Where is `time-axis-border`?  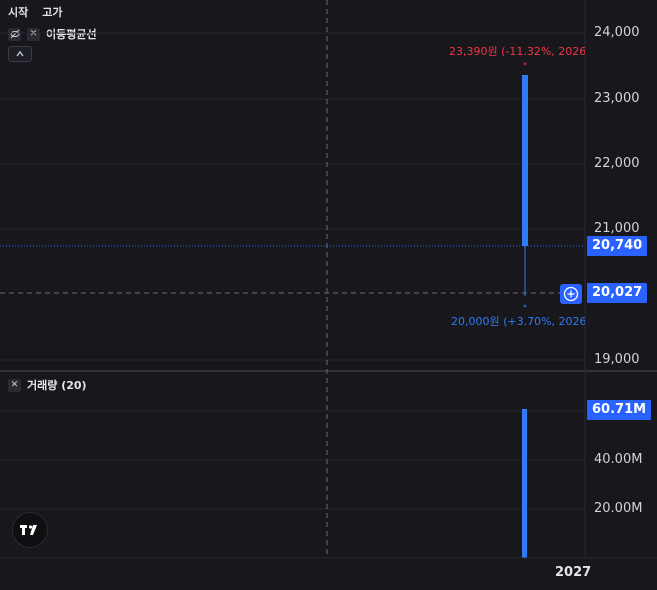 time-axis-border is located at coordinates (328, 558).